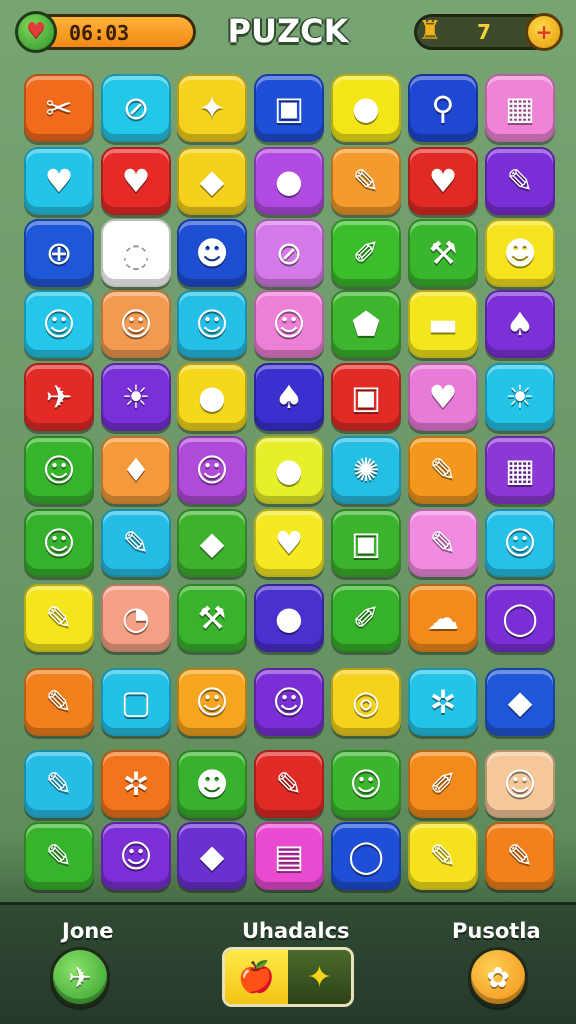  I want to click on tile-icon: ●, so click(366, 108).